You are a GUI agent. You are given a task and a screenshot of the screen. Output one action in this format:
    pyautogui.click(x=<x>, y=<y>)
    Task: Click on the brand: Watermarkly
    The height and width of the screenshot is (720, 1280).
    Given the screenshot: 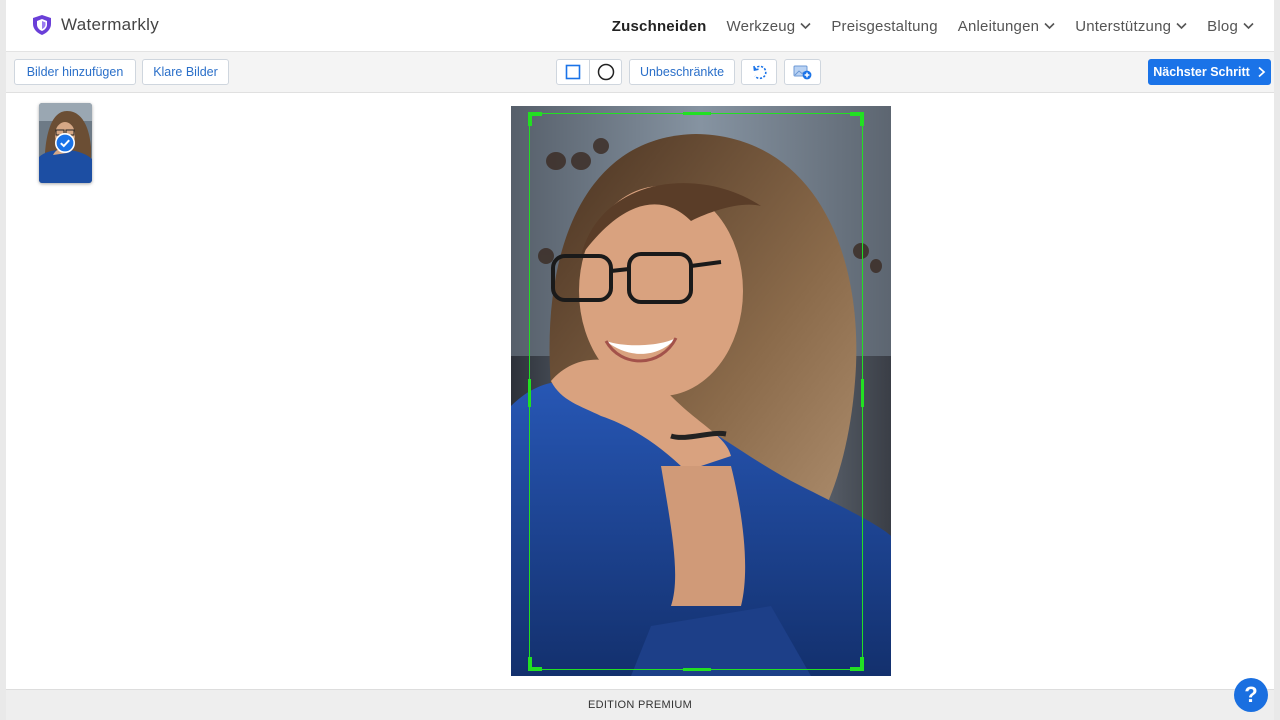 What is the action you would take?
    pyautogui.click(x=95, y=25)
    